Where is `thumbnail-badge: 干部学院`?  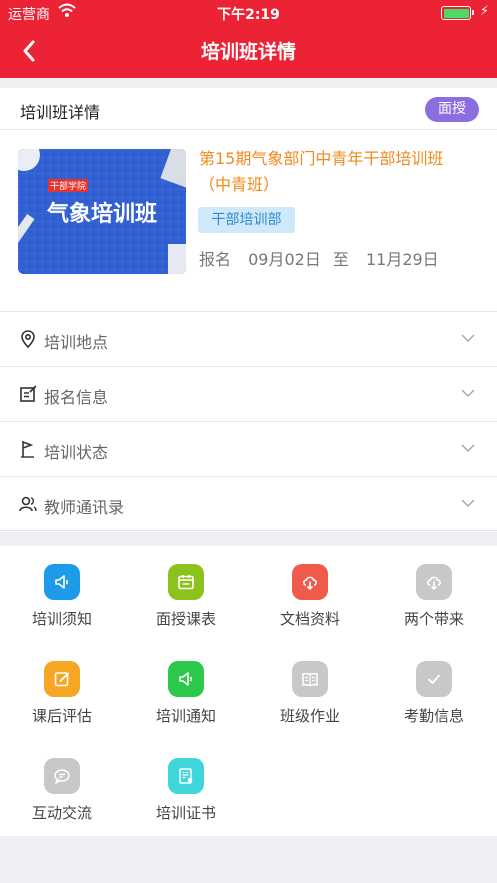 thumbnail-badge: 干部学院 is located at coordinates (68, 186).